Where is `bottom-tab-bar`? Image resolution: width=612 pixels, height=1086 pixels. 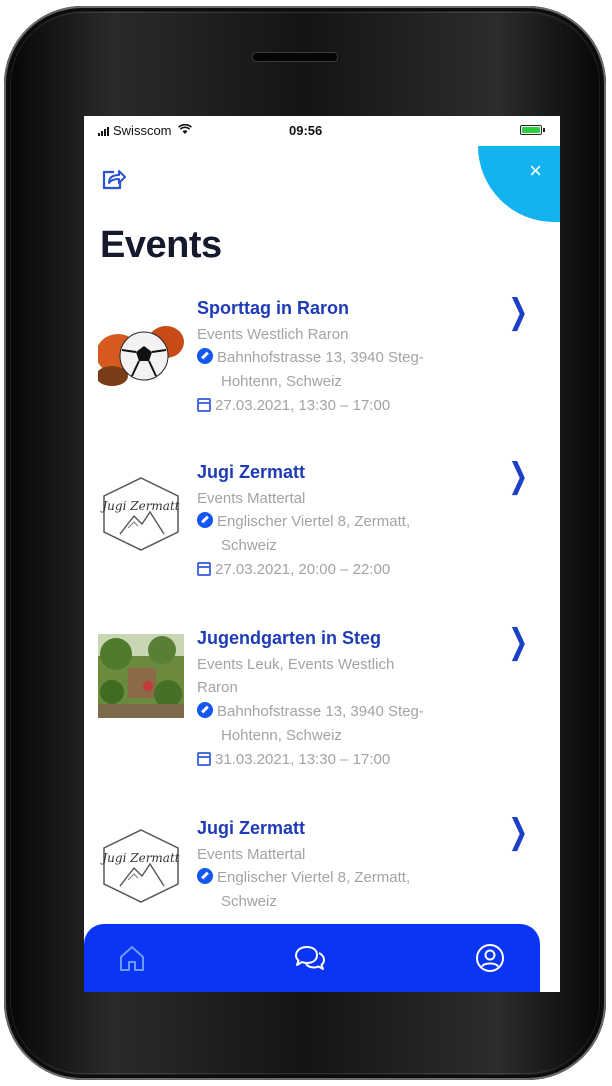
bottom-tab-bar is located at coordinates (312, 958).